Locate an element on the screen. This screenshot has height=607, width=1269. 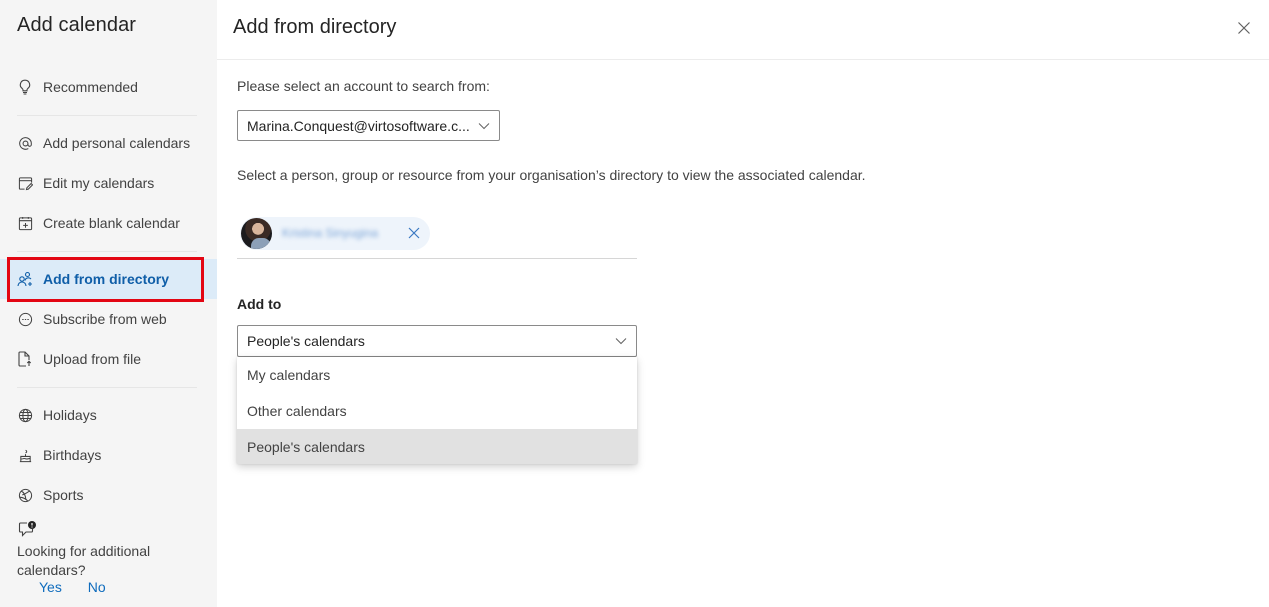
sidebar-item-birthdays: Birthdays is located at coordinates (108, 455).